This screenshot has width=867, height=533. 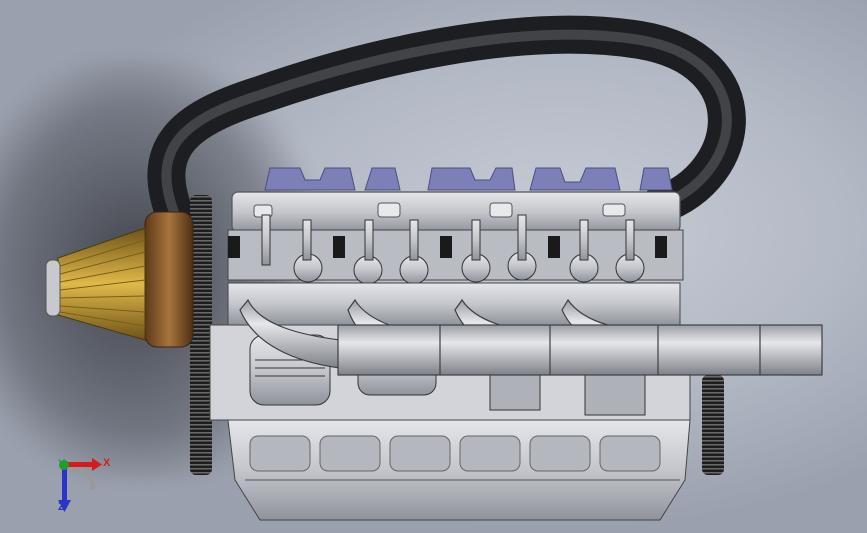 I want to click on oil-pan, so click(x=459, y=470).